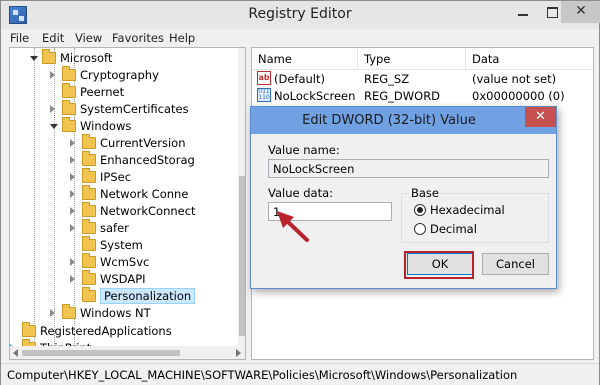 This screenshot has height=385, width=600. Describe the element at coordinates (514, 79) in the screenshot. I see `value-data: (value not set)` at that location.